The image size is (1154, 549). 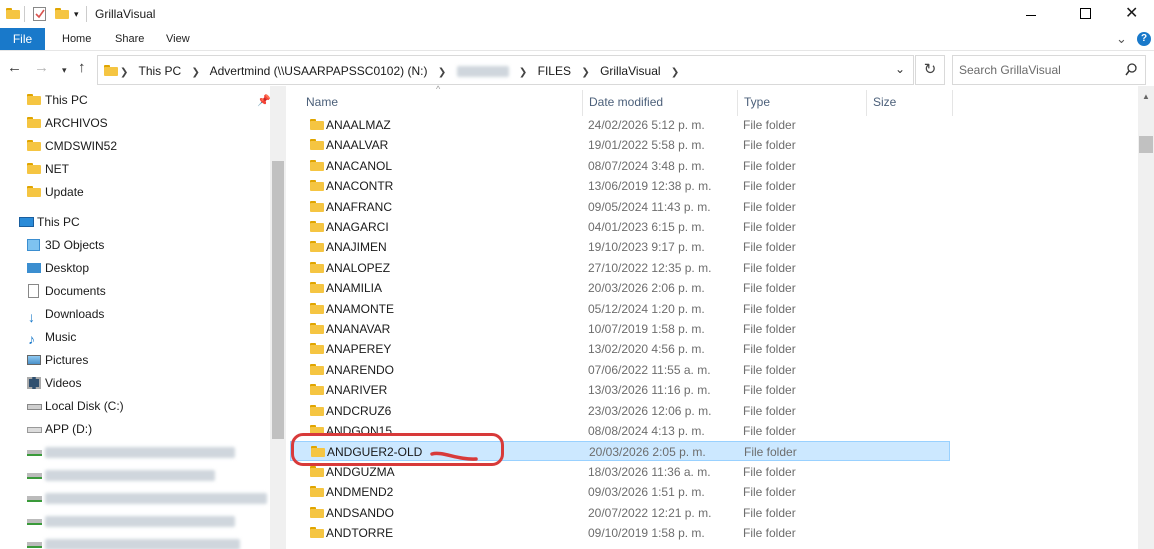 I want to click on file-date-modified: 10/07/2019 1:58 p. m., so click(x=646, y=329).